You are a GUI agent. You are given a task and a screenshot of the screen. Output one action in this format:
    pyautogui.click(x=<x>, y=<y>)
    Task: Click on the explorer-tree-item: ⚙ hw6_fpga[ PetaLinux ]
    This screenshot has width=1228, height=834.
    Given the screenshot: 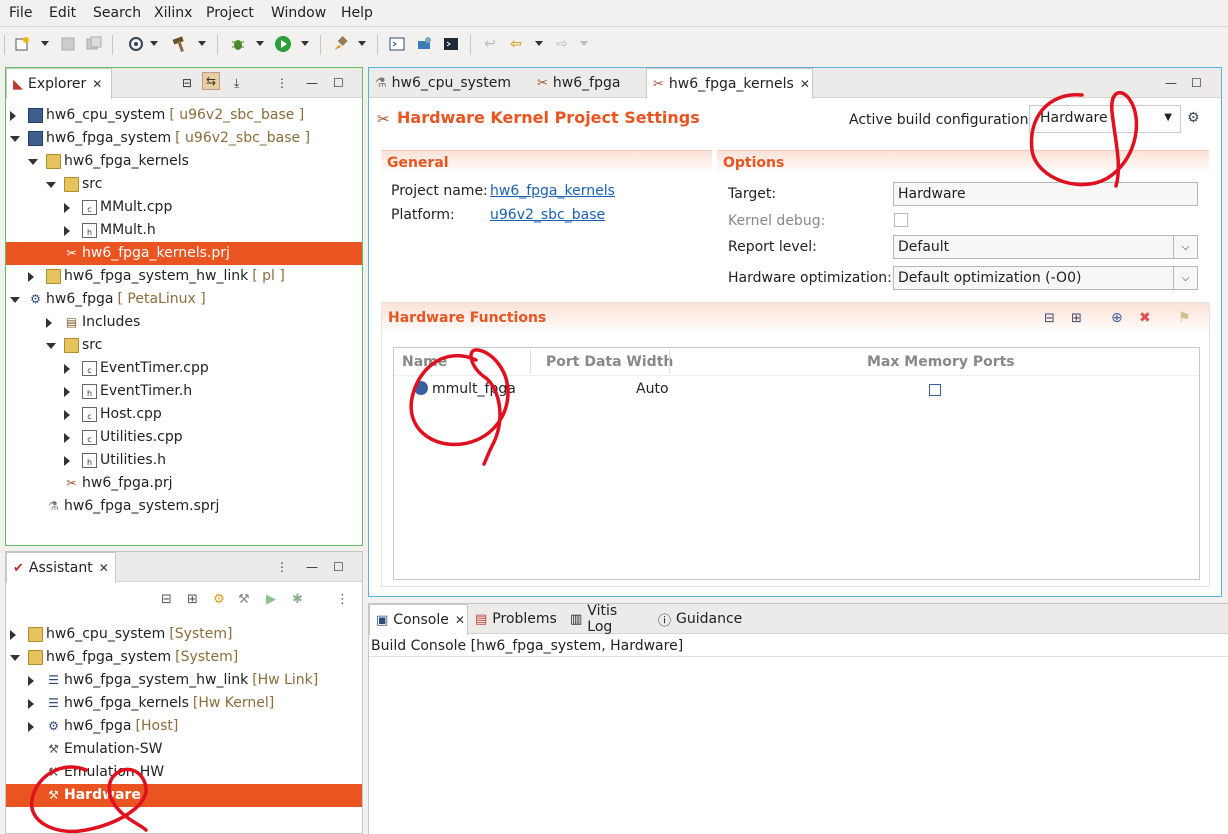 What is the action you would take?
    pyautogui.click(x=184, y=299)
    